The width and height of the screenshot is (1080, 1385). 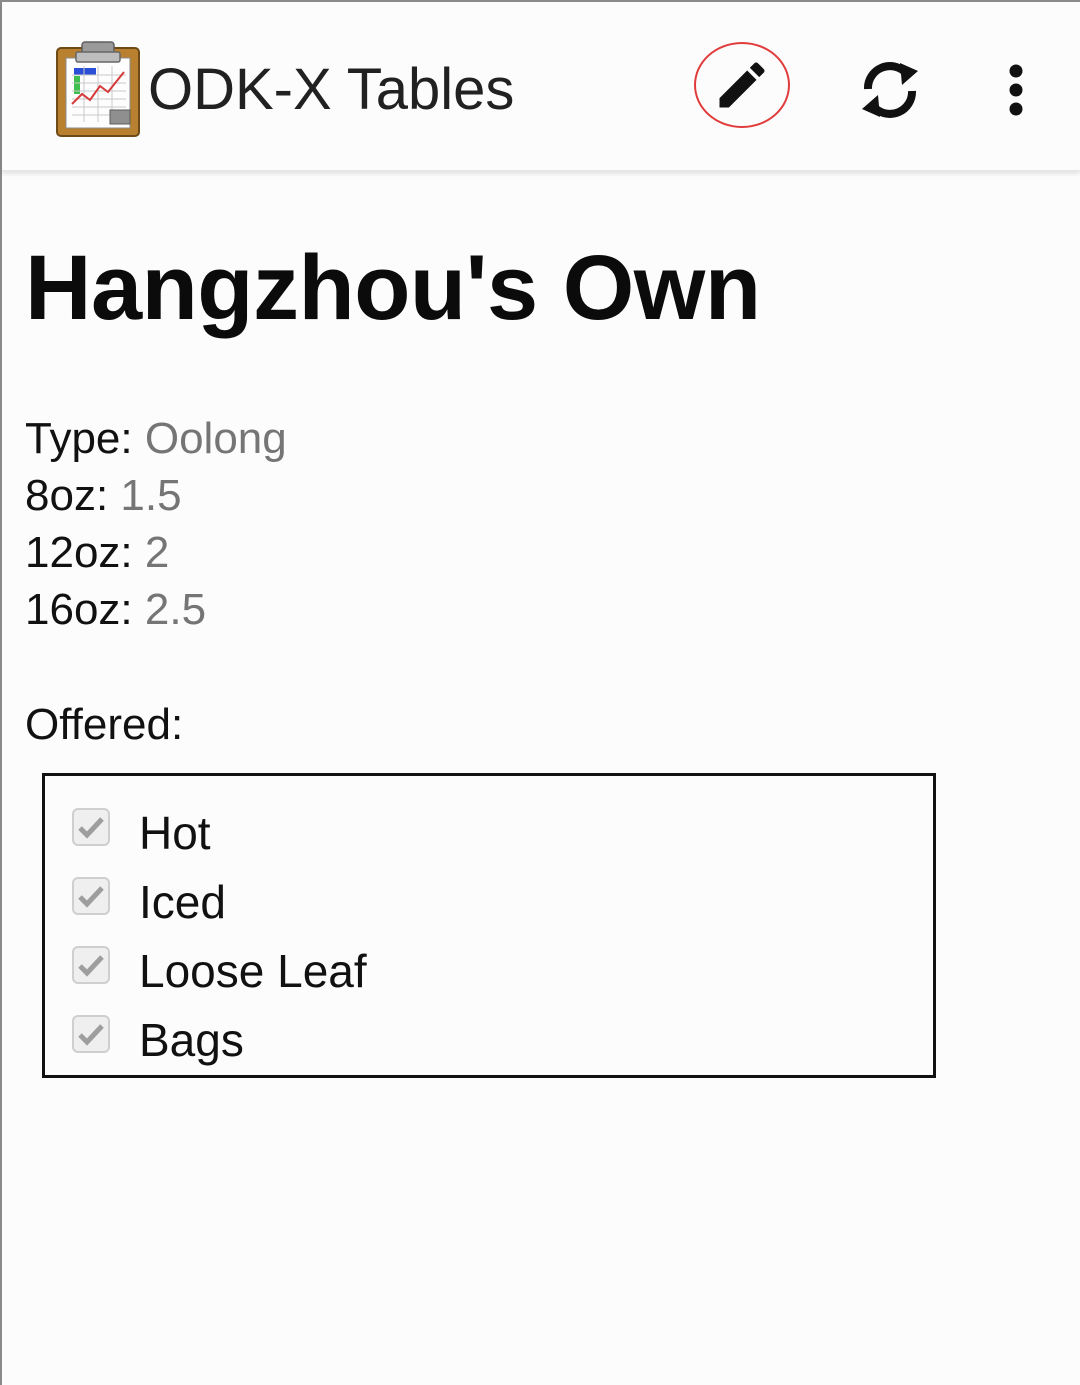 What do you see at coordinates (79, 438) in the screenshot?
I see `field-label: Type:` at bounding box center [79, 438].